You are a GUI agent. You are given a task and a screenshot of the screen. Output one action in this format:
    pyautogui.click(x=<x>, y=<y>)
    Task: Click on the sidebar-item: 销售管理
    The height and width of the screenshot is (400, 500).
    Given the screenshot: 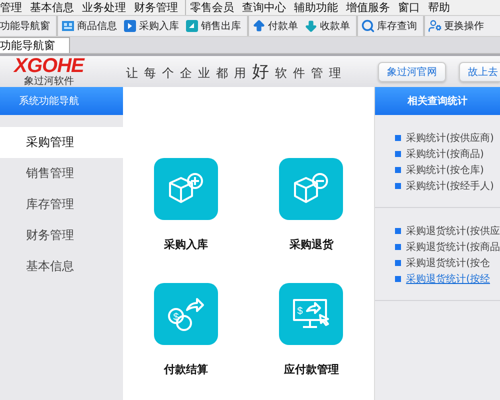 What is the action you would take?
    pyautogui.click(x=62, y=173)
    